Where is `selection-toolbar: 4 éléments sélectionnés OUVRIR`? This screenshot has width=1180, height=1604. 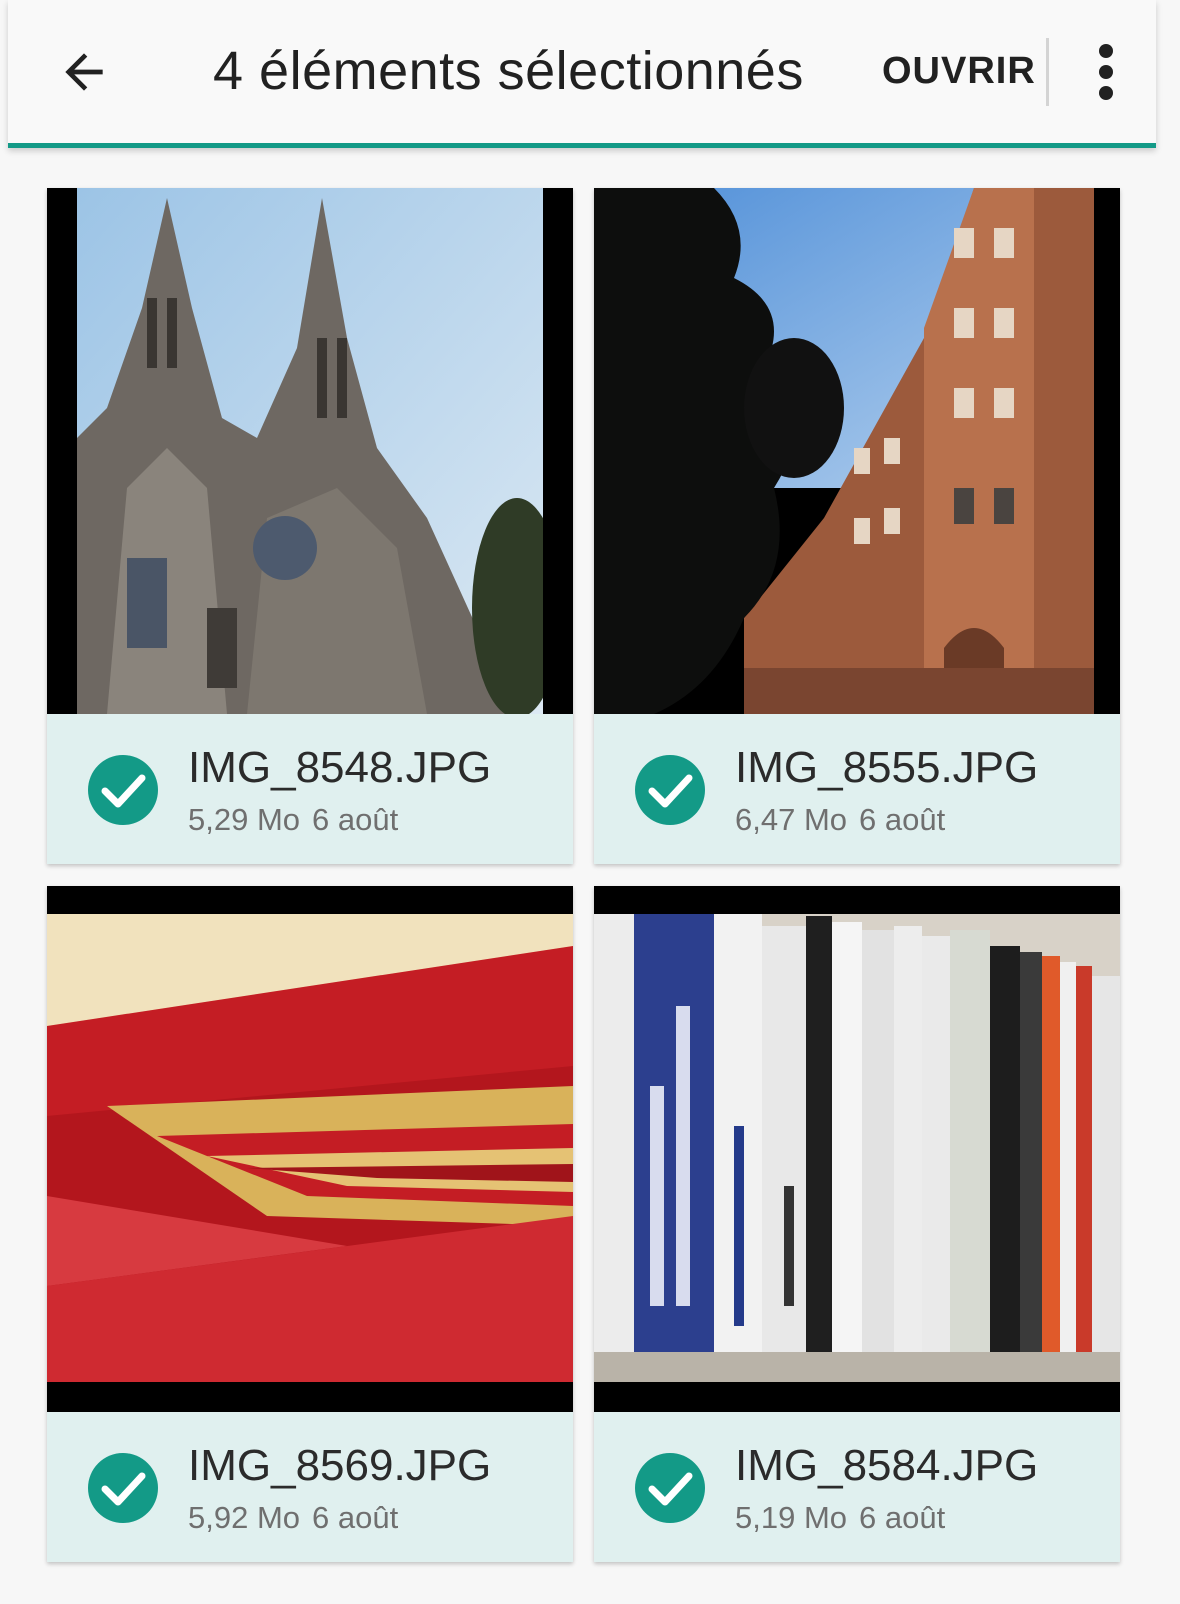 selection-toolbar: 4 éléments sélectionnés OUVRIR is located at coordinates (582, 74).